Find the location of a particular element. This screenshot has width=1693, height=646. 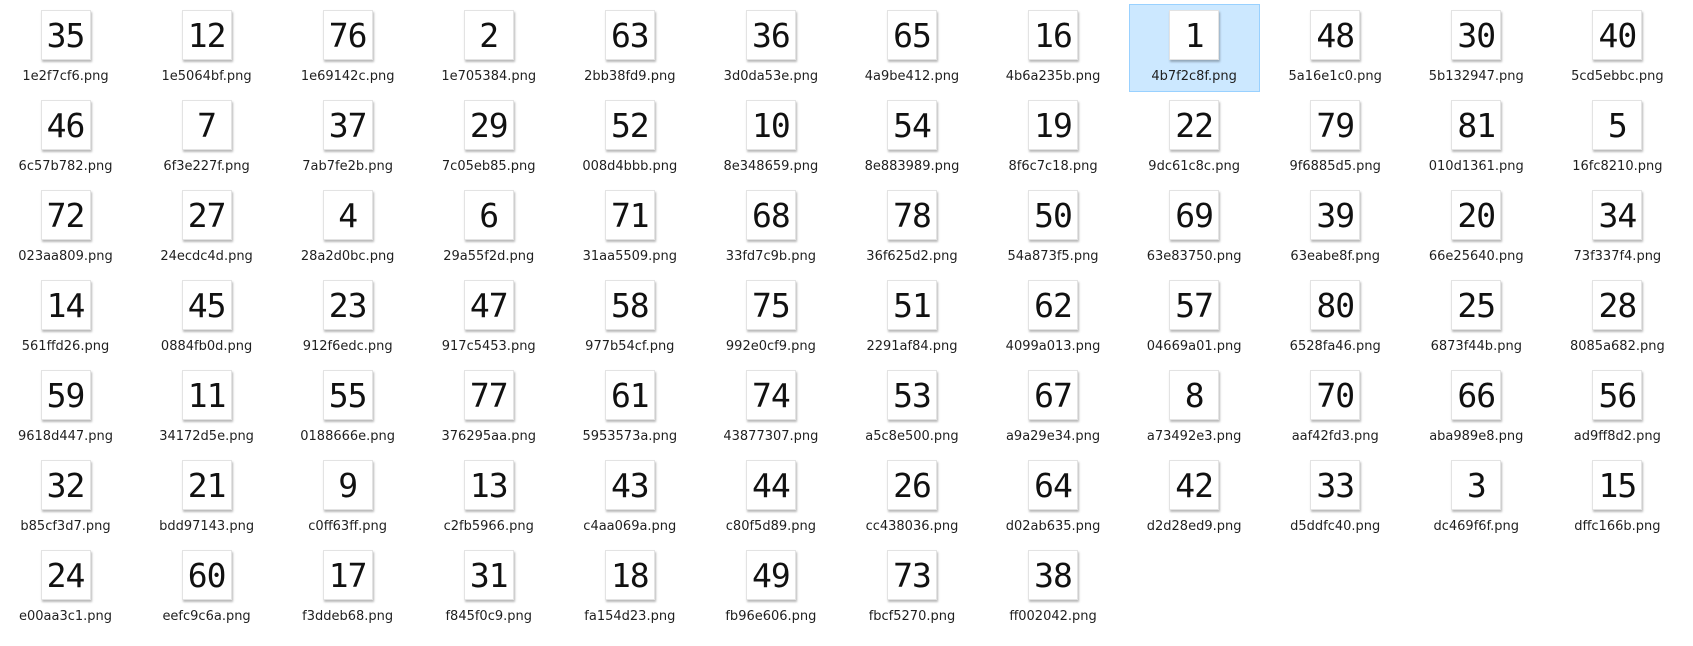

file-item: 49 fb96e606.png is located at coordinates (770, 588).